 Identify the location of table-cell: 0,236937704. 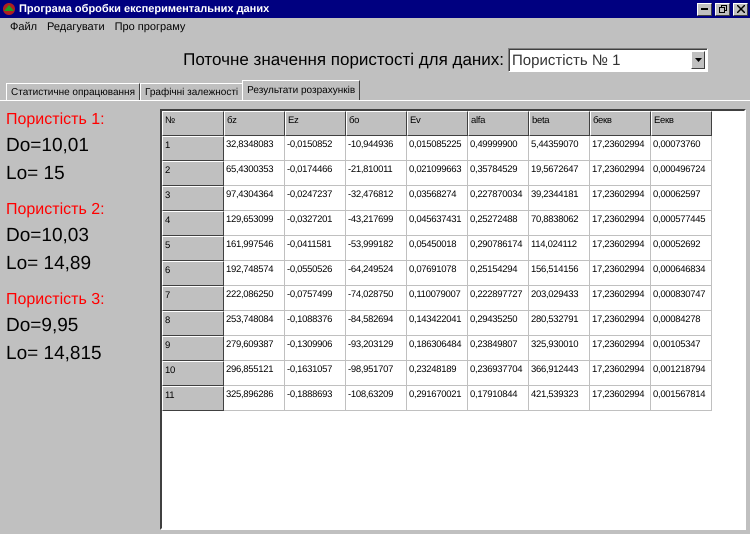
(498, 373).